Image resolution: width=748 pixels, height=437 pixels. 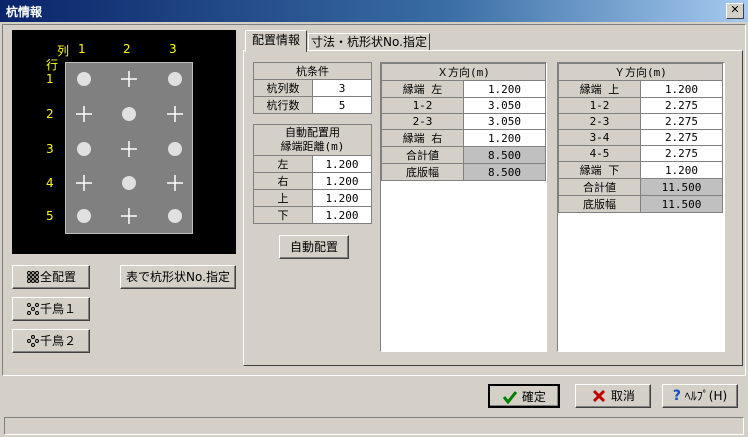 I want to click on all-place-label: 全配置, so click(x=57, y=277).